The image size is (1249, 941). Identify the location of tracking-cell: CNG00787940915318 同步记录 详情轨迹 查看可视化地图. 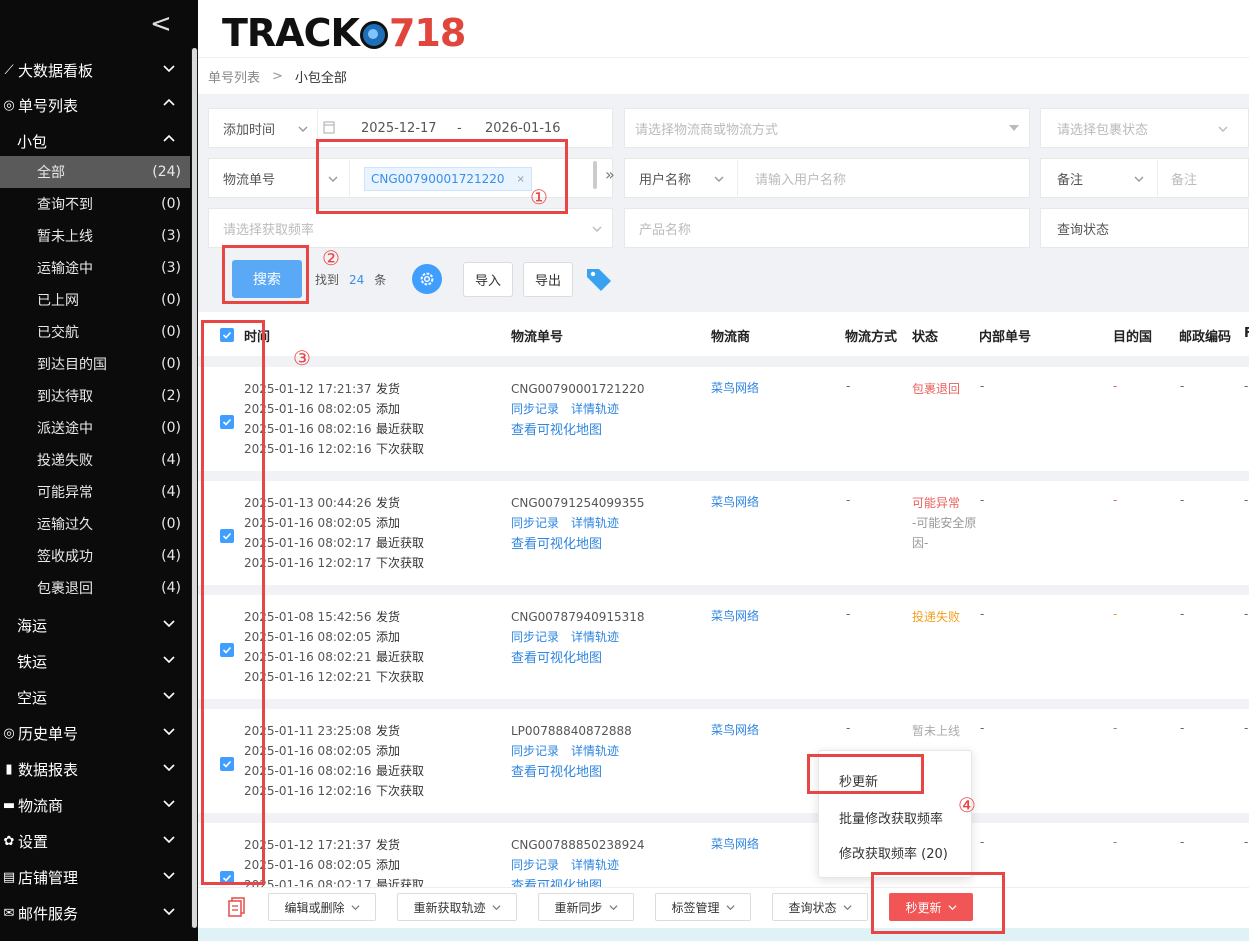
(578, 638).